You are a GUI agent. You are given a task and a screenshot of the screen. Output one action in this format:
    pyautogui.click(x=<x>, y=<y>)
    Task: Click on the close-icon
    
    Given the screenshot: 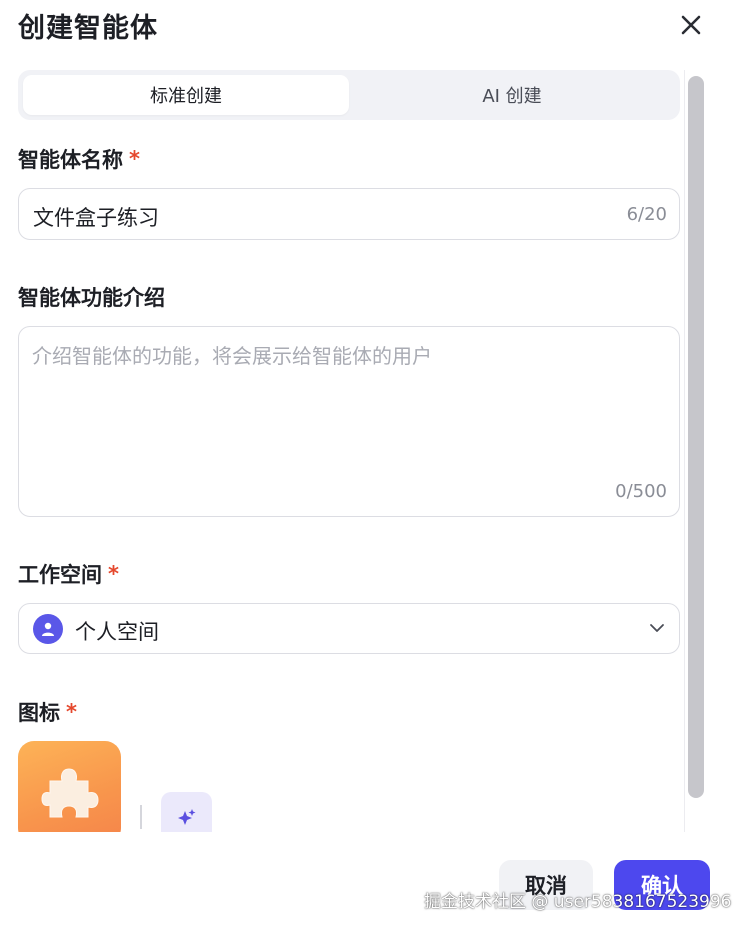 What is the action you would take?
    pyautogui.click(x=691, y=25)
    